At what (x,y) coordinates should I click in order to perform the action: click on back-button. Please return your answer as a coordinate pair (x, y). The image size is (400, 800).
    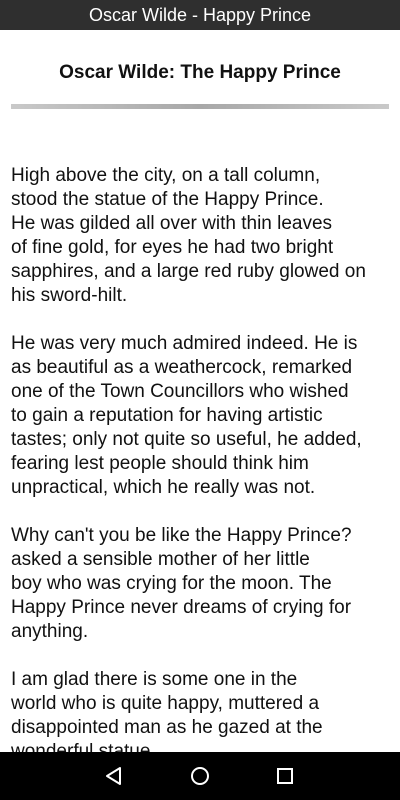
    Looking at the image, I should click on (114, 776).